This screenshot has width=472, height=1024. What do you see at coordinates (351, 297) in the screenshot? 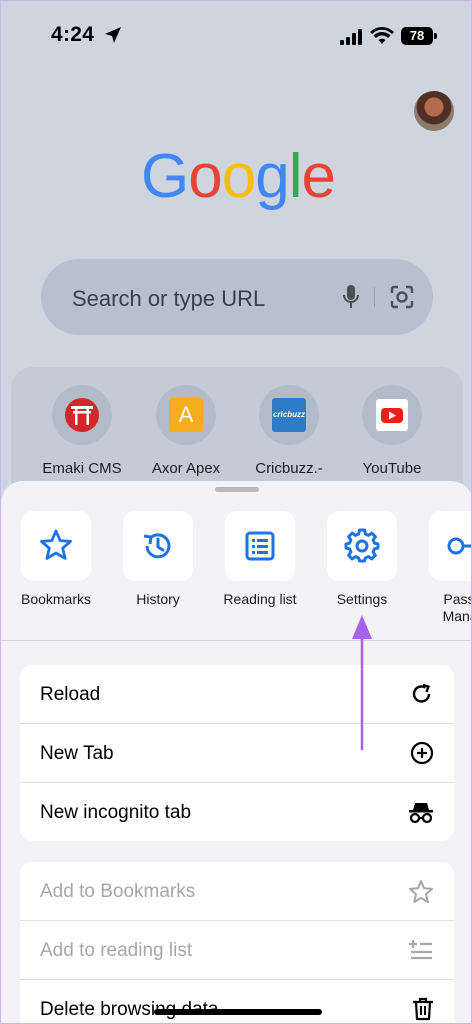
I see `microphone-icon` at bounding box center [351, 297].